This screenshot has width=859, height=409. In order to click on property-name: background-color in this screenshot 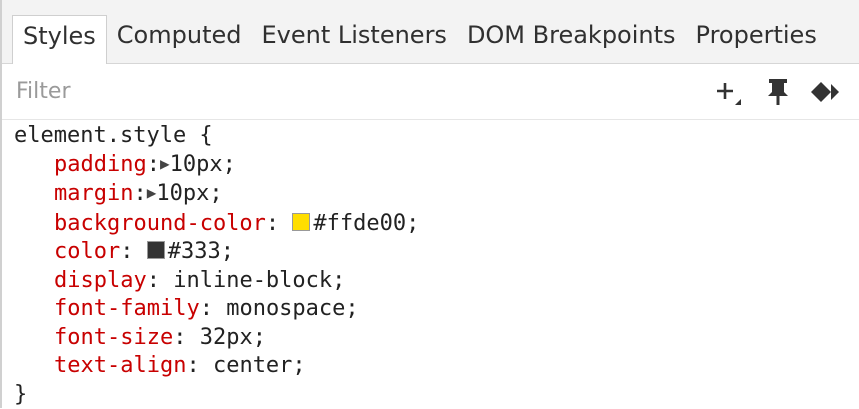, I will do `click(160, 223)`.